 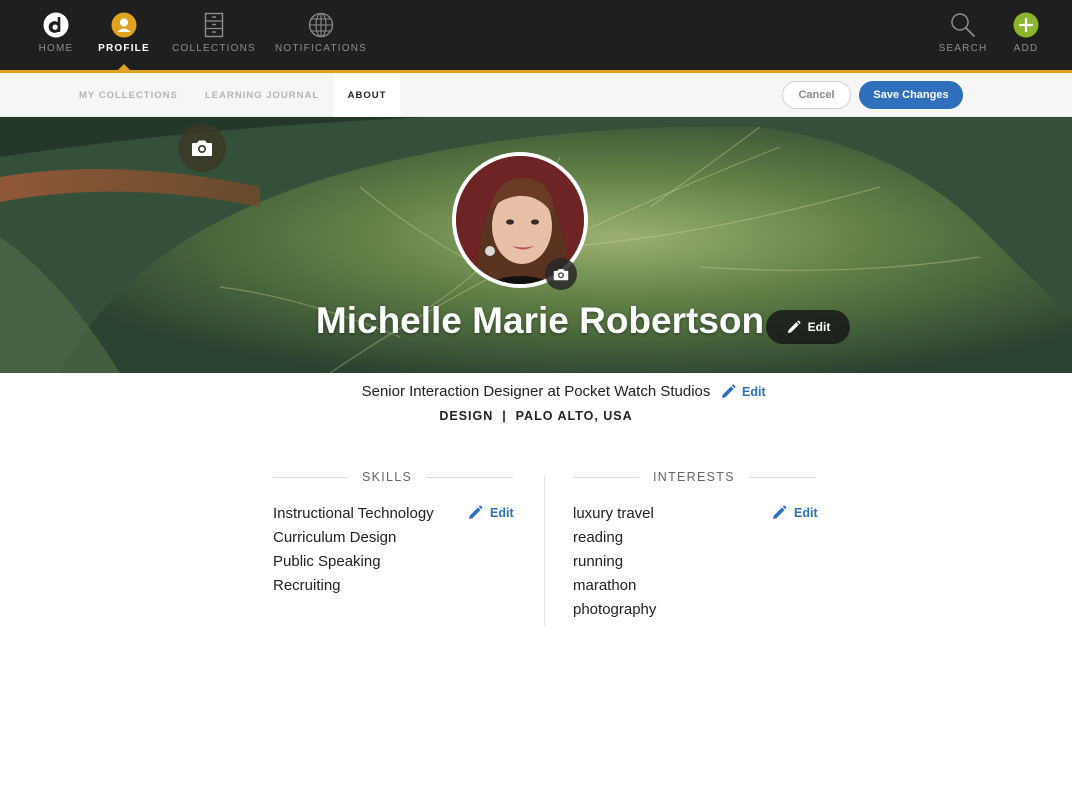 I want to click on nav-profile: PROFILE, so click(x=124, y=35).